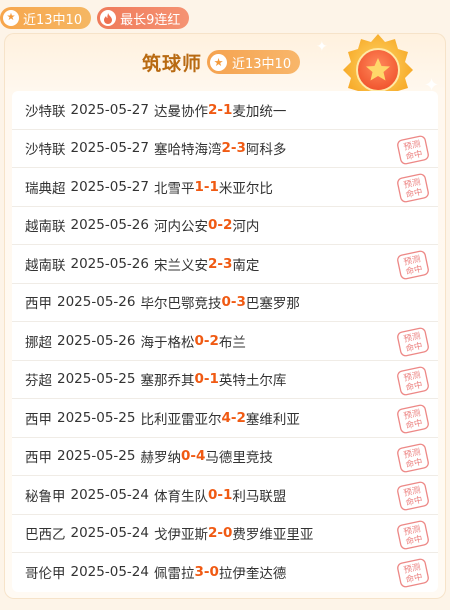  I want to click on recent-record-badge: ★ 近13中10, so click(46, 18).